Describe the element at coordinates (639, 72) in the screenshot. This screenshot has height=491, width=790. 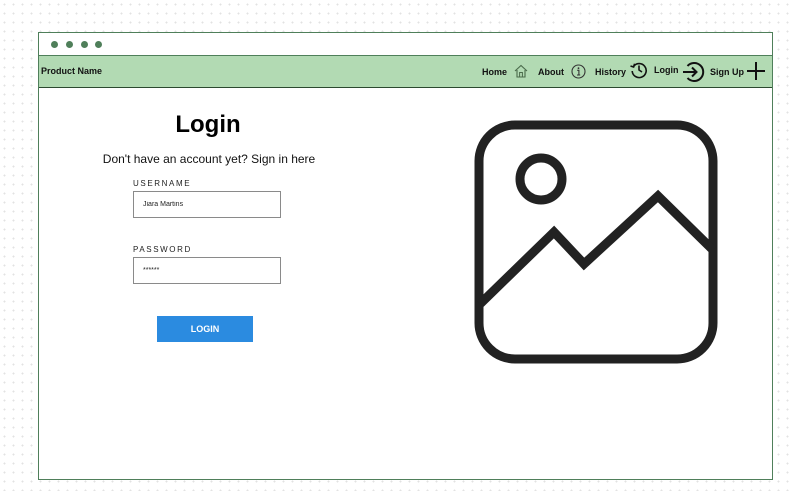
I see `history-icon` at that location.